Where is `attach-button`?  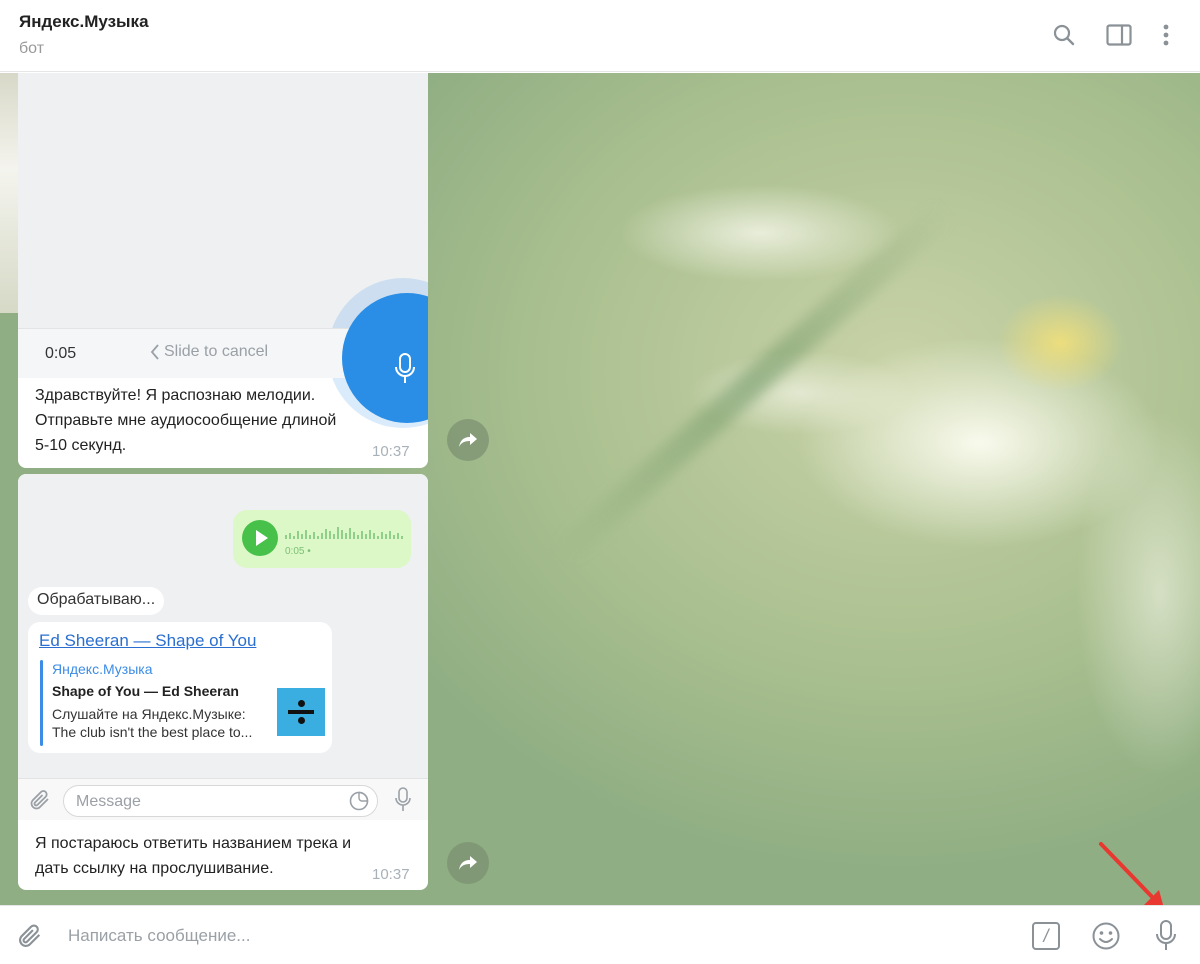
attach-button is located at coordinates (30, 936).